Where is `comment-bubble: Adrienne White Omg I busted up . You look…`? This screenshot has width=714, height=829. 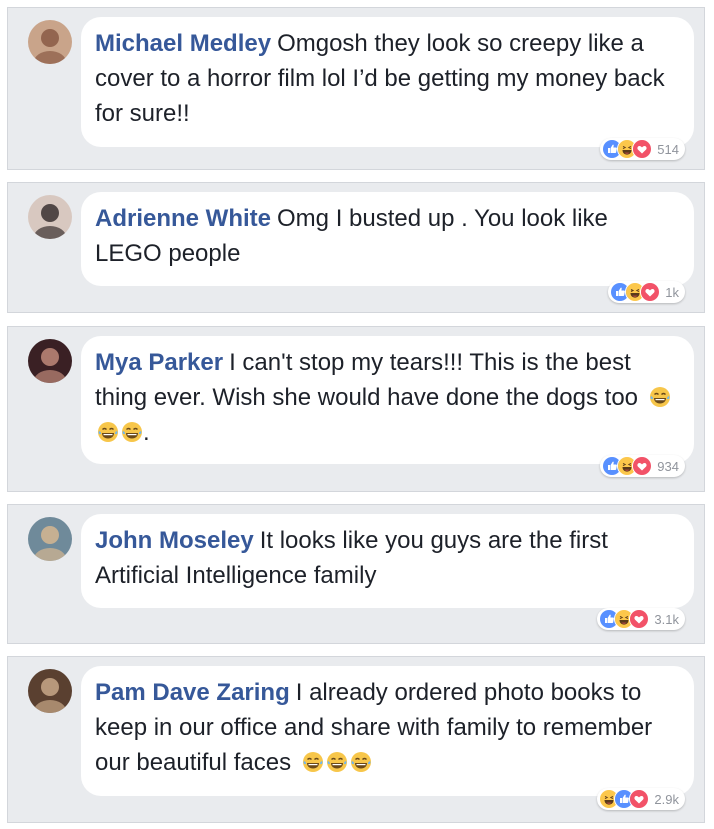
comment-bubble: Adrienne White Omg I busted up . You look… is located at coordinates (387, 239).